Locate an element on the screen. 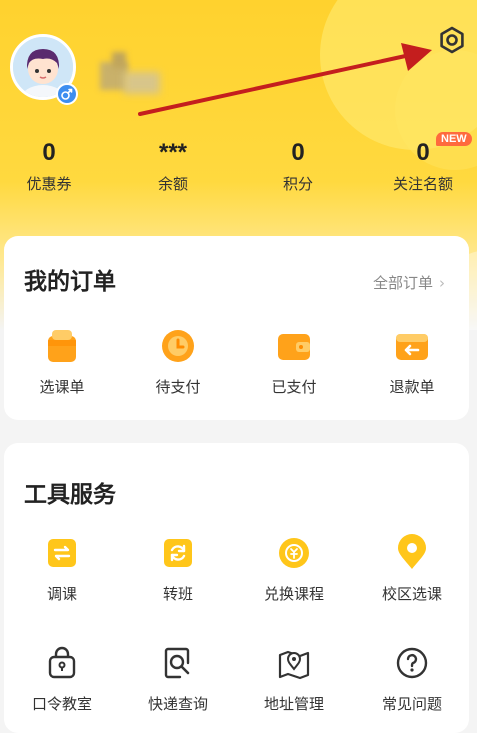  tool-item-label: 常见问题 is located at coordinates (411, 704).